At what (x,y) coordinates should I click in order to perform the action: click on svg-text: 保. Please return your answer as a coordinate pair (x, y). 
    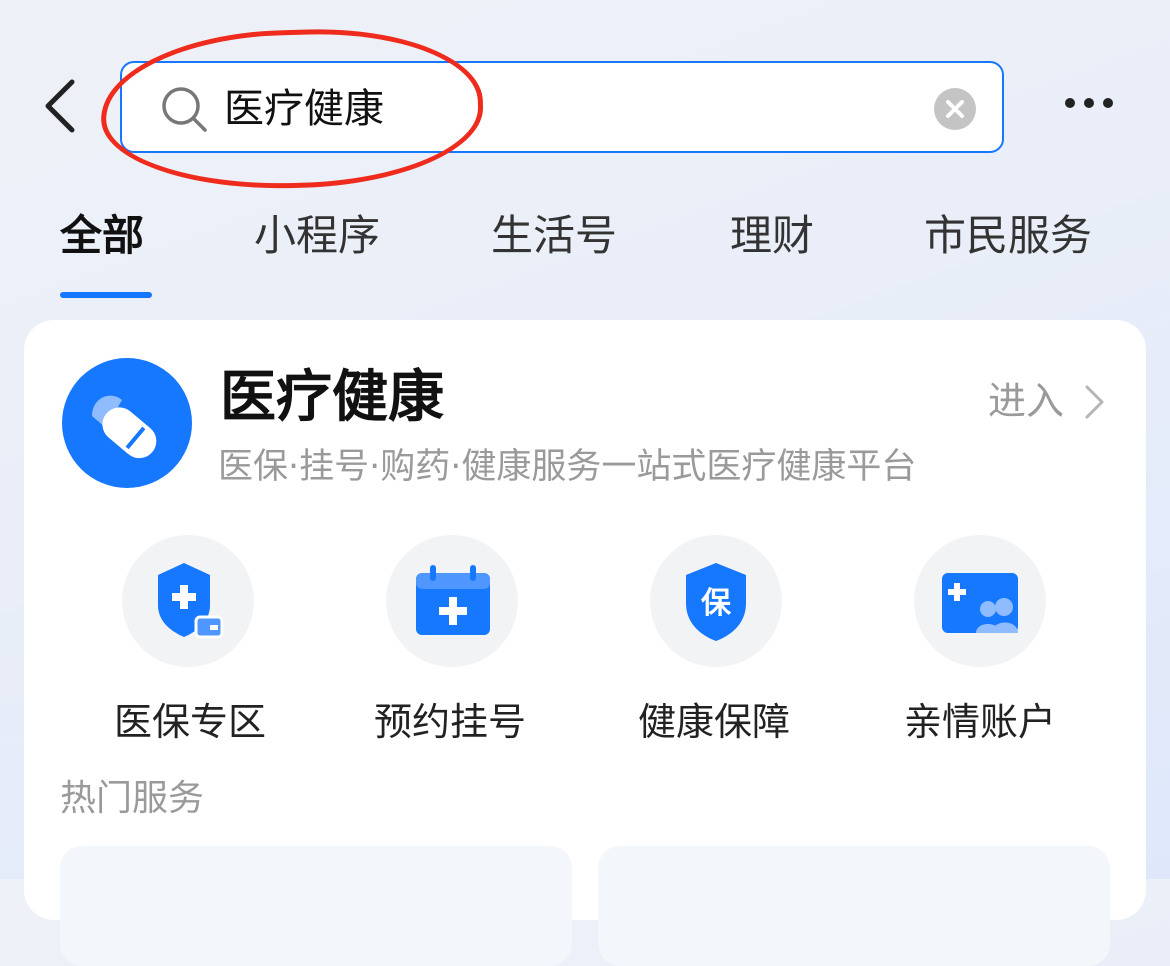
    Looking at the image, I should click on (716, 603).